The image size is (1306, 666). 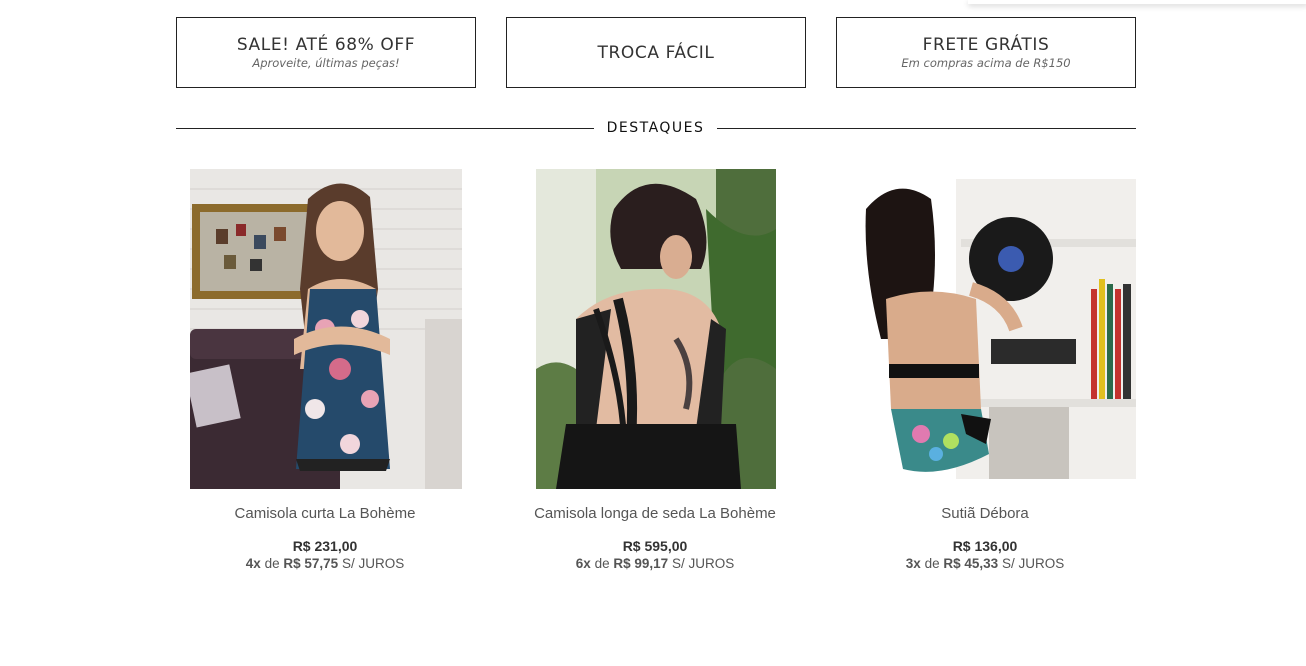 What do you see at coordinates (385, 128) in the screenshot?
I see `heading-divider-left` at bounding box center [385, 128].